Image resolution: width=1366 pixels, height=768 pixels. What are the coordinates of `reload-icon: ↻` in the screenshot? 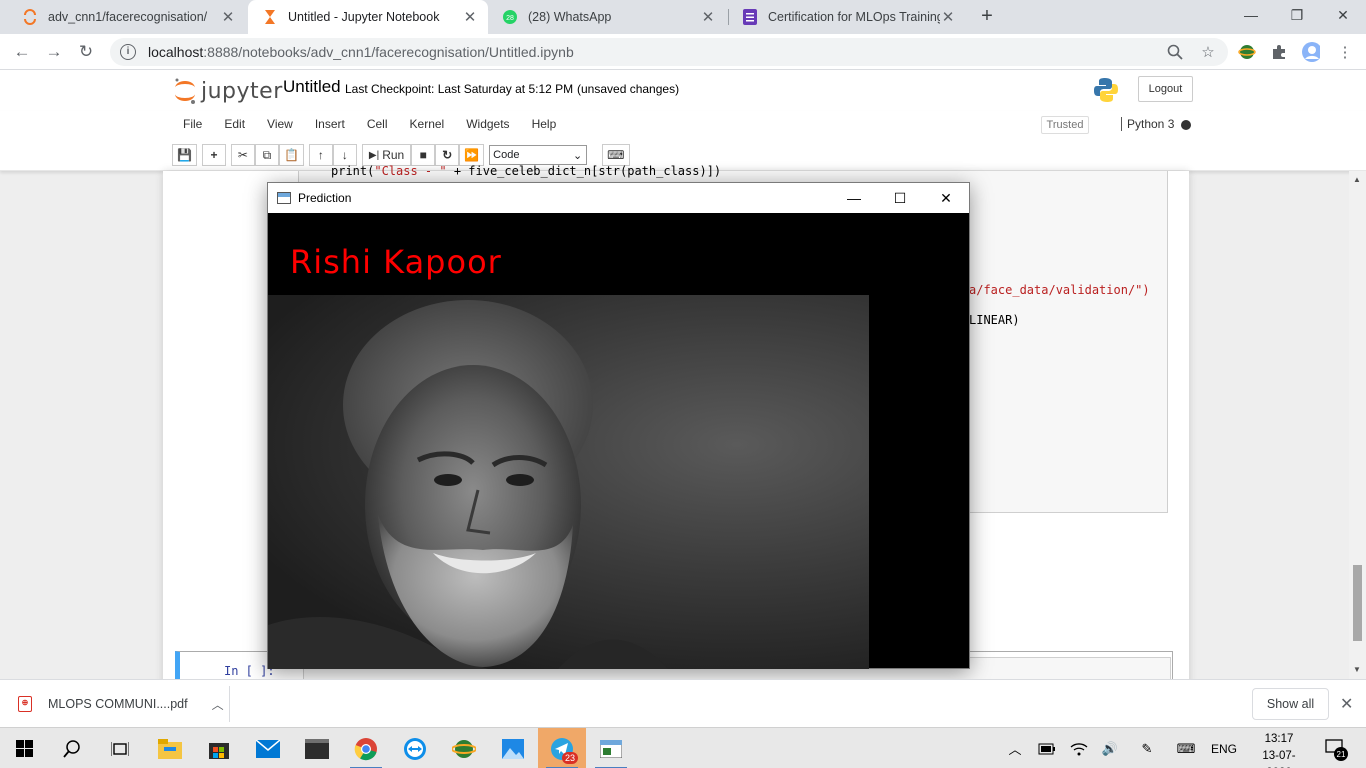 It's located at (86, 52).